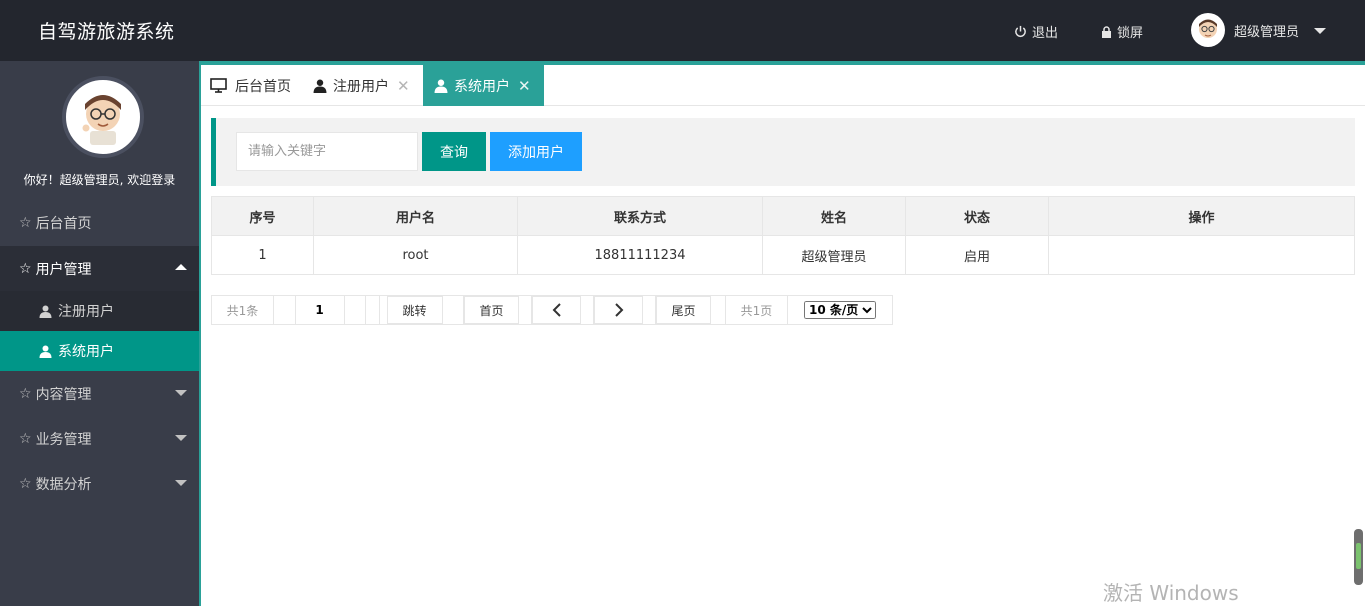  What do you see at coordinates (200, 333) in the screenshot?
I see `main-left-border` at bounding box center [200, 333].